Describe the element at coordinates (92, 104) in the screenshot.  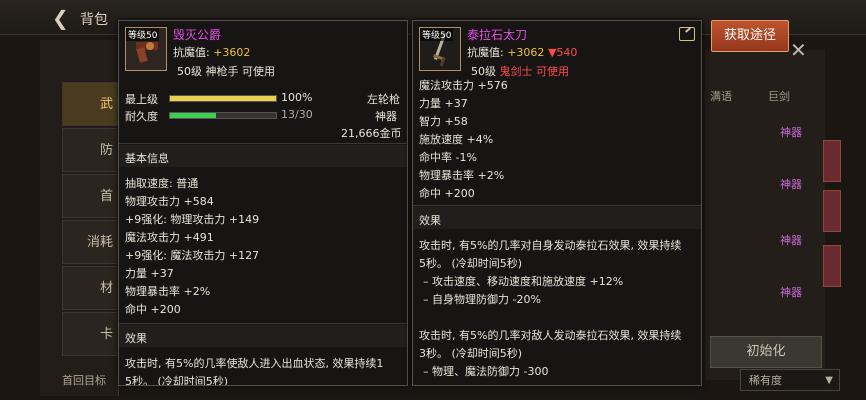
I see `category-tab-weapon: 武` at that location.